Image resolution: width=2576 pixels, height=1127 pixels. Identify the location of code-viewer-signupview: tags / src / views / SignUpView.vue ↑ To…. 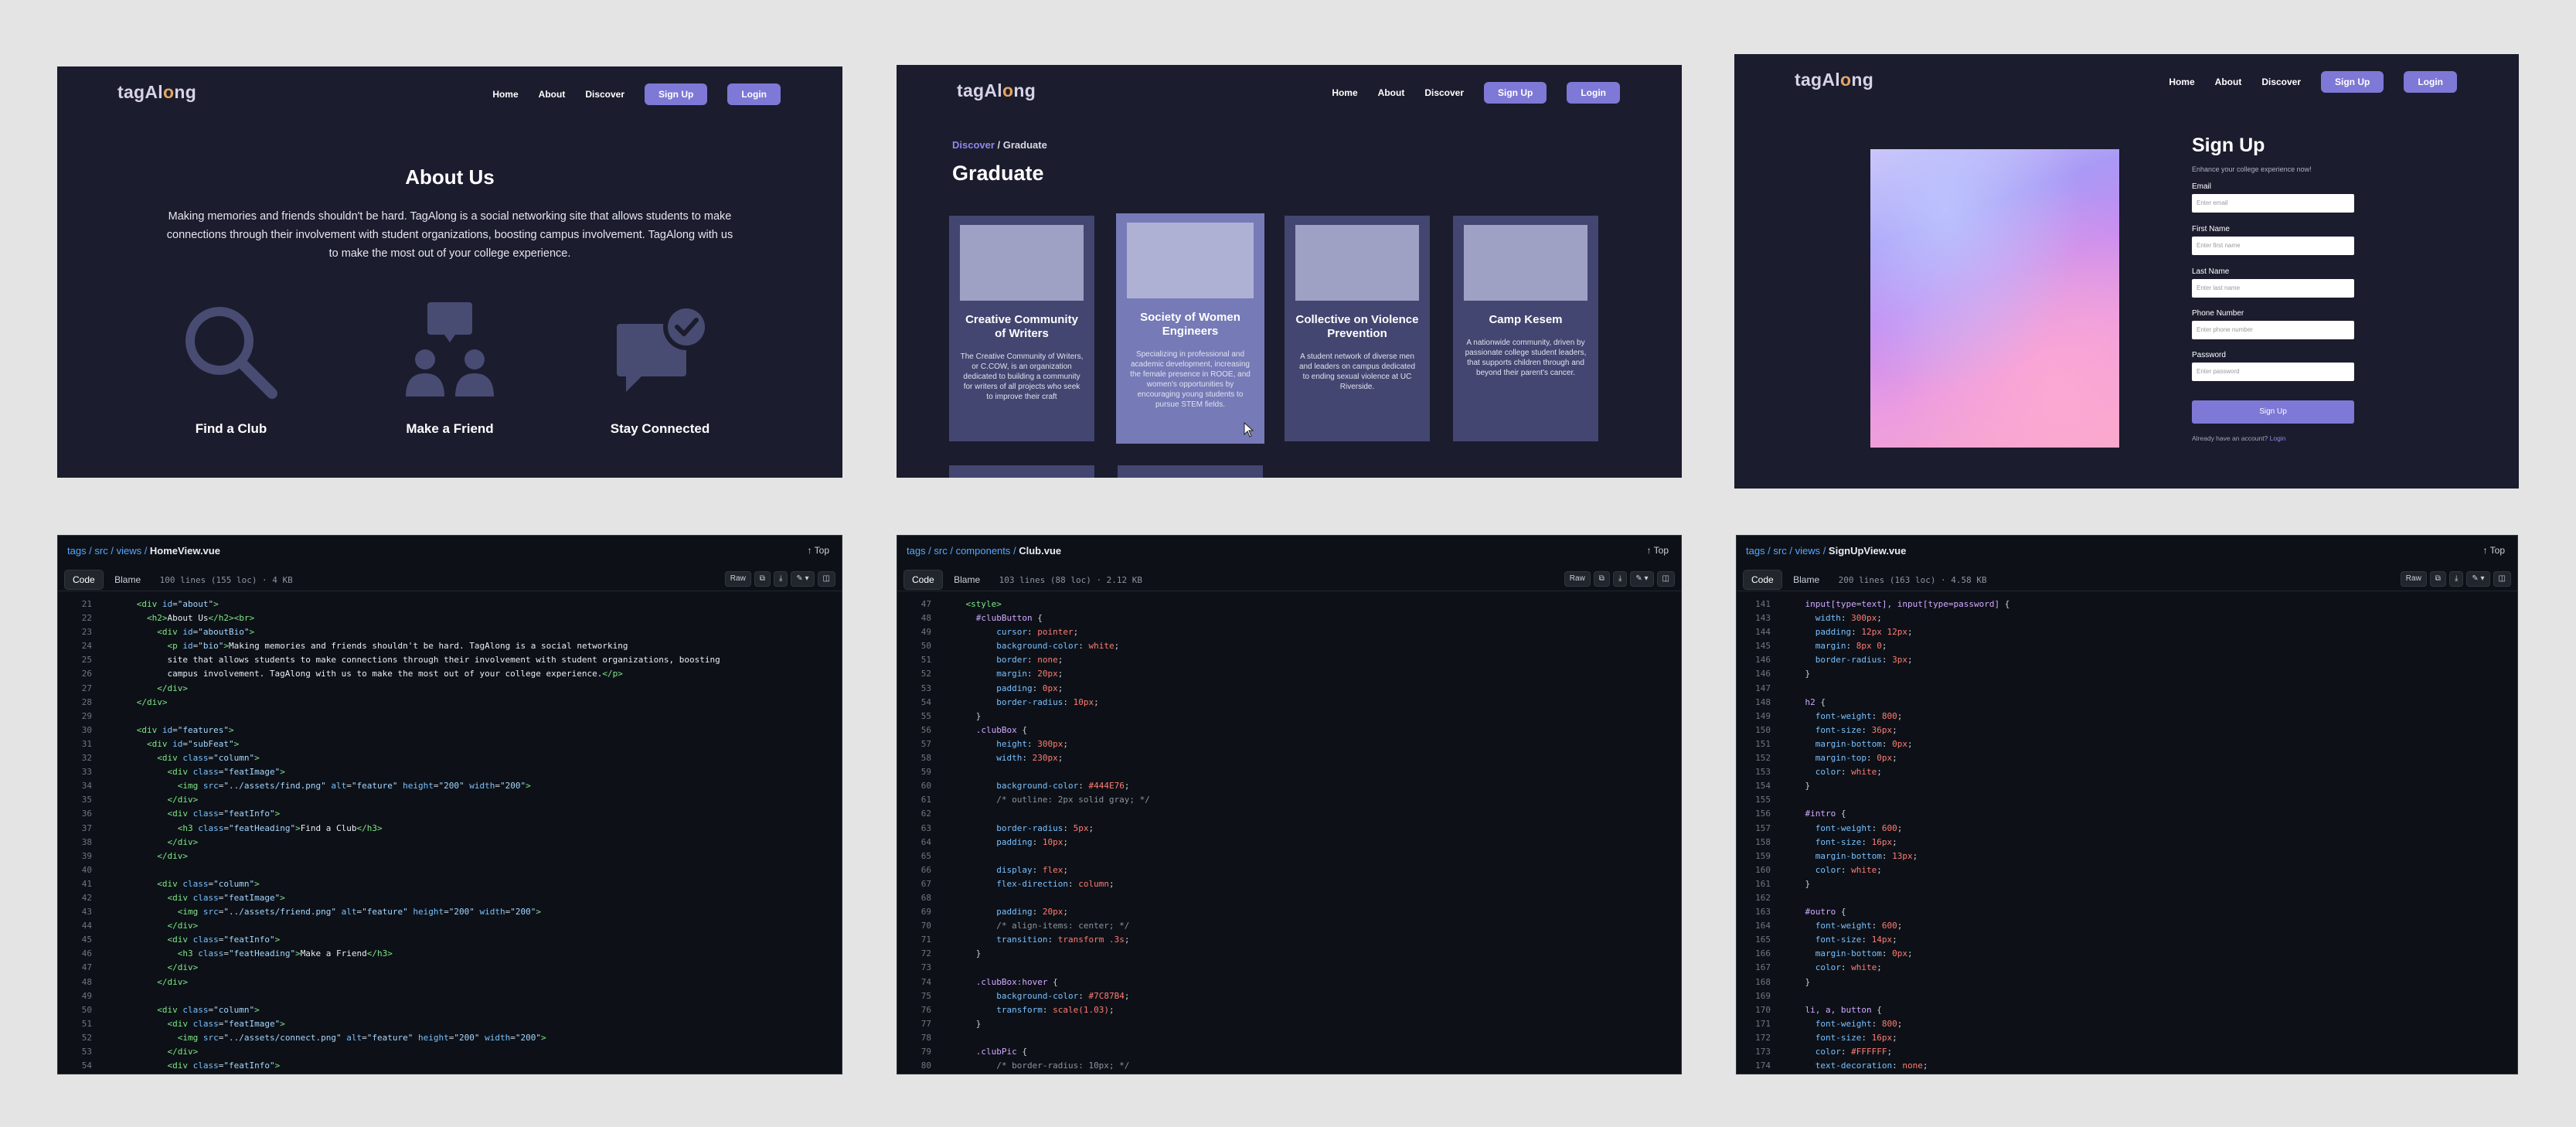
(2127, 805).